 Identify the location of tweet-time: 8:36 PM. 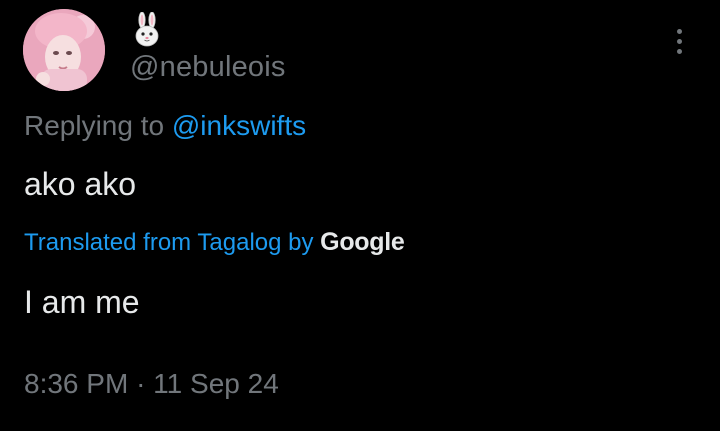
(76, 383).